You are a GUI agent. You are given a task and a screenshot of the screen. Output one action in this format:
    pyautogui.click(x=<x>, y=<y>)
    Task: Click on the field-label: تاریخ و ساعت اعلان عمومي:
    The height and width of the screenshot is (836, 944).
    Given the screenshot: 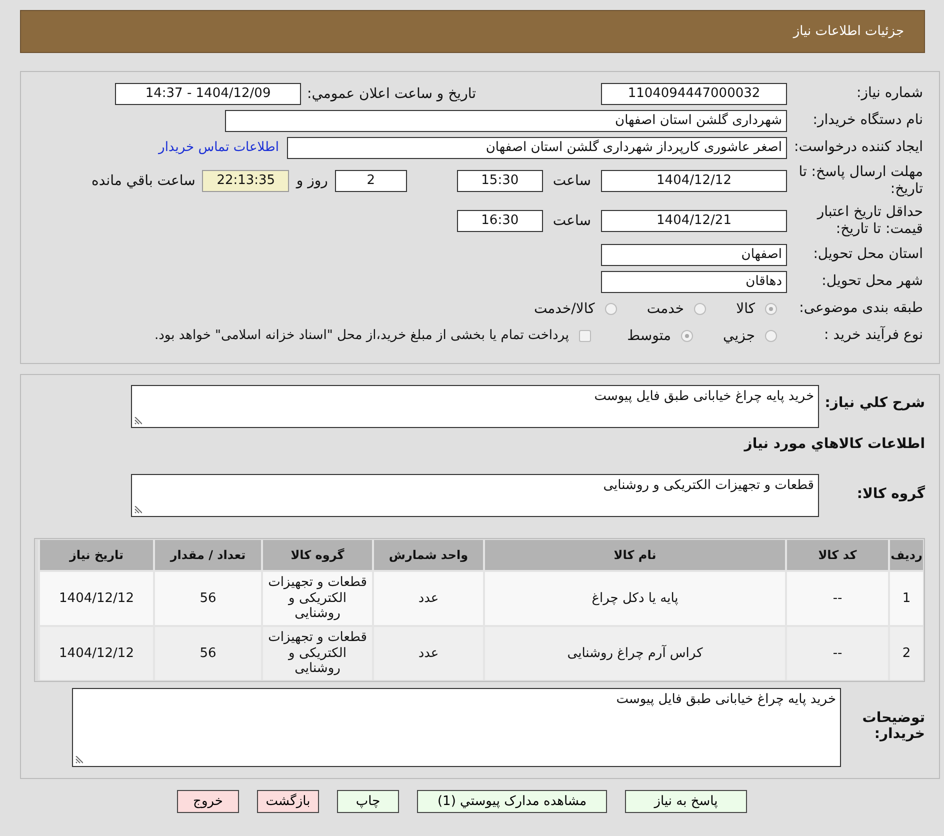 What is the action you would take?
    pyautogui.click(x=391, y=94)
    